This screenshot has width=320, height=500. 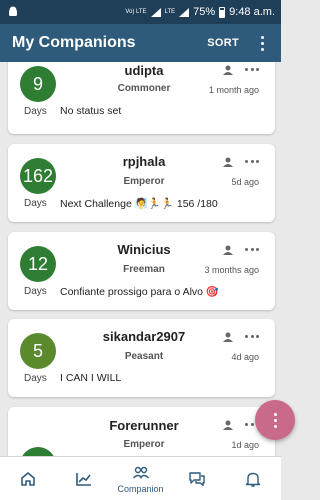 I want to click on nav-chat, so click(x=197, y=478).